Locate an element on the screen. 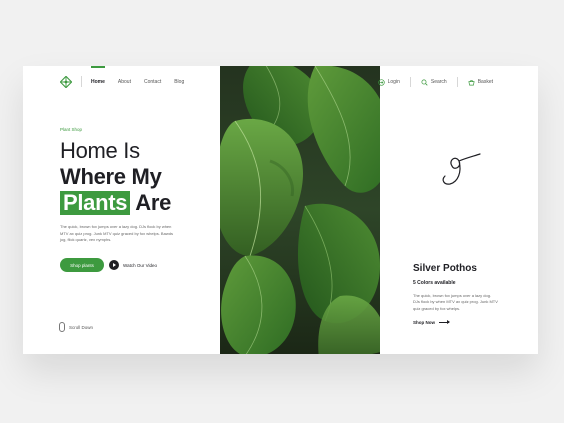 The image size is (564, 423). watch-video-button: Watch Our Video is located at coordinates (133, 265).